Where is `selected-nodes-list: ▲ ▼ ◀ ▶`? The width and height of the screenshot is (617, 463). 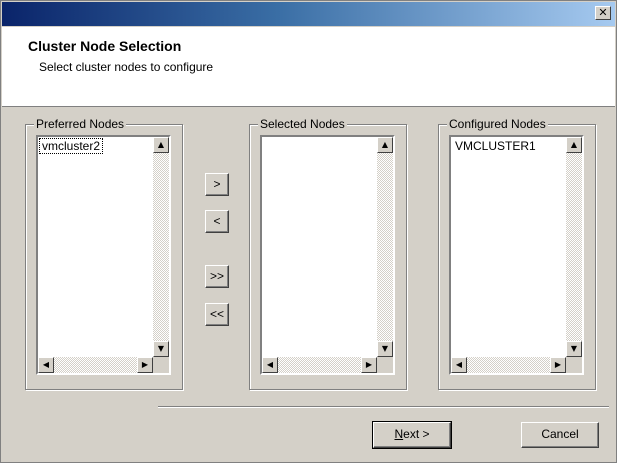
selected-nodes-list: ▲ ▼ ◀ ▶ is located at coordinates (327, 255).